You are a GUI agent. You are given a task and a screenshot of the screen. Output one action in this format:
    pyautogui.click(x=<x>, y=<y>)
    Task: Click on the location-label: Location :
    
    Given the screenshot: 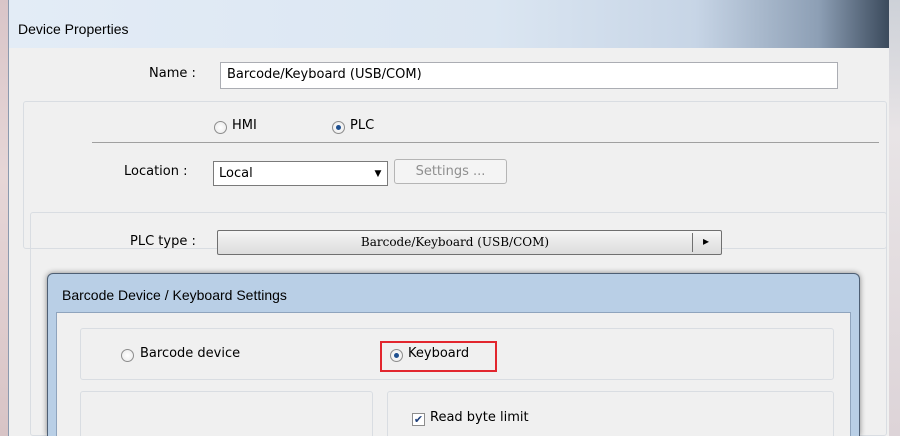 What is the action you would take?
    pyautogui.click(x=156, y=171)
    